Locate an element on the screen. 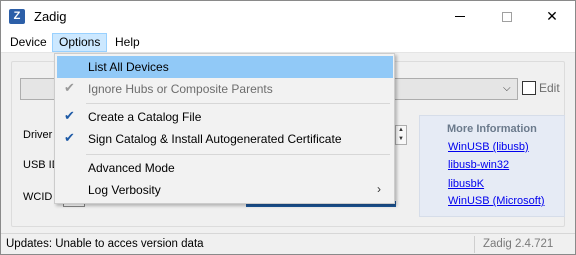 Image resolution: width=576 pixels, height=255 pixels. menu-item-create-catalog: ✔ Create a Catalog File is located at coordinates (225, 117).